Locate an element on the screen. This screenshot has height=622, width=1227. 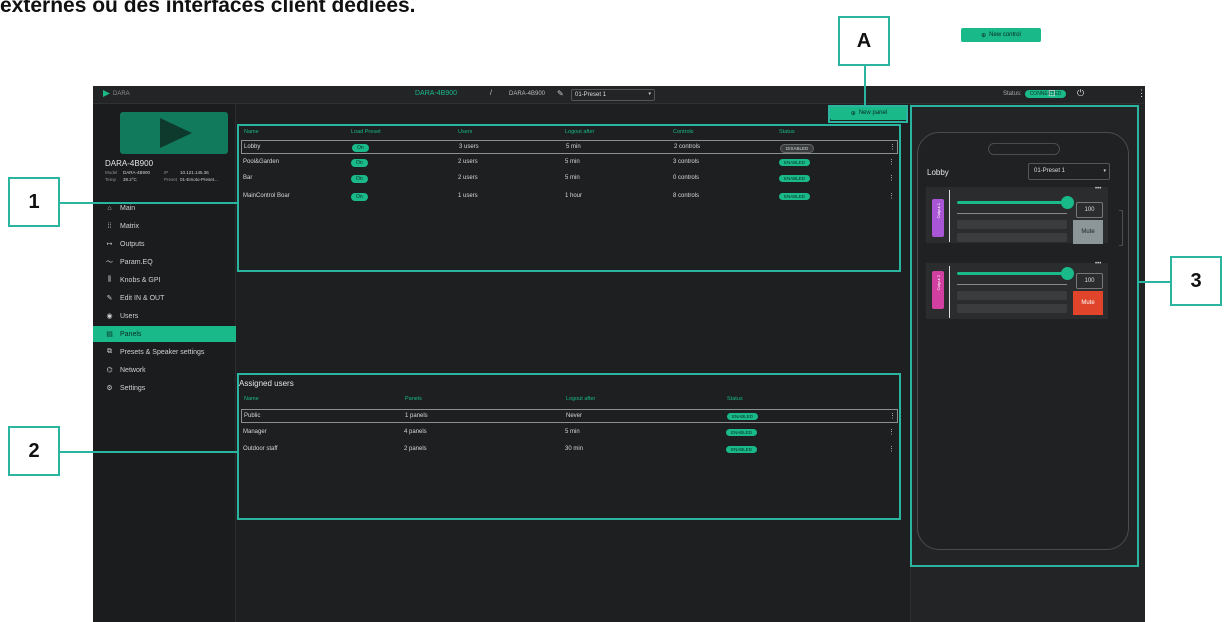
model-label: Model is located at coordinates (111, 172).